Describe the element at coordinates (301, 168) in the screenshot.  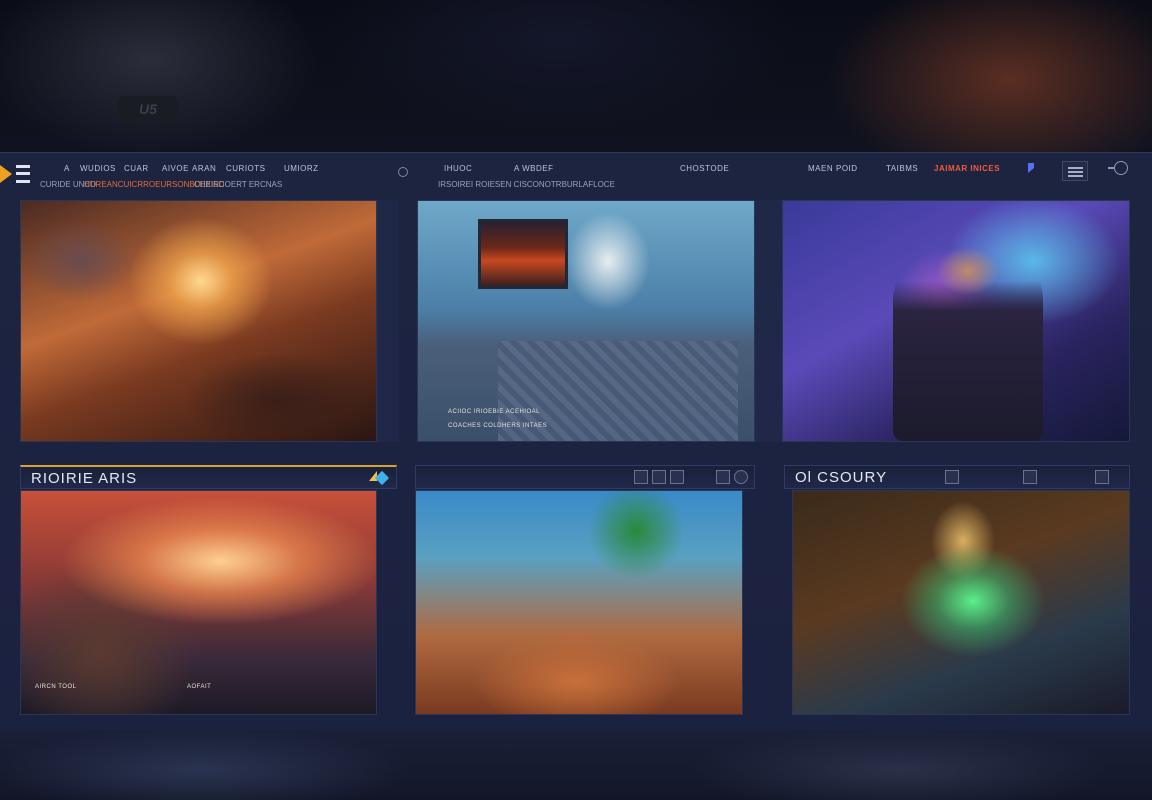
I see `nav-item: UMIORZ` at that location.